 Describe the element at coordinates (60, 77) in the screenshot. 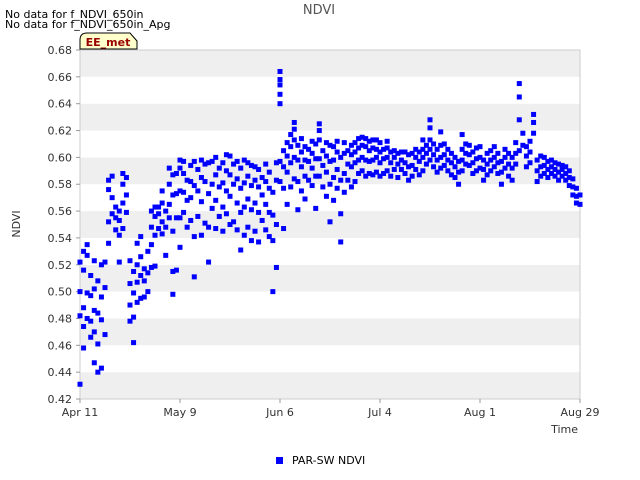

I see `y-tick-label: 0.66` at that location.